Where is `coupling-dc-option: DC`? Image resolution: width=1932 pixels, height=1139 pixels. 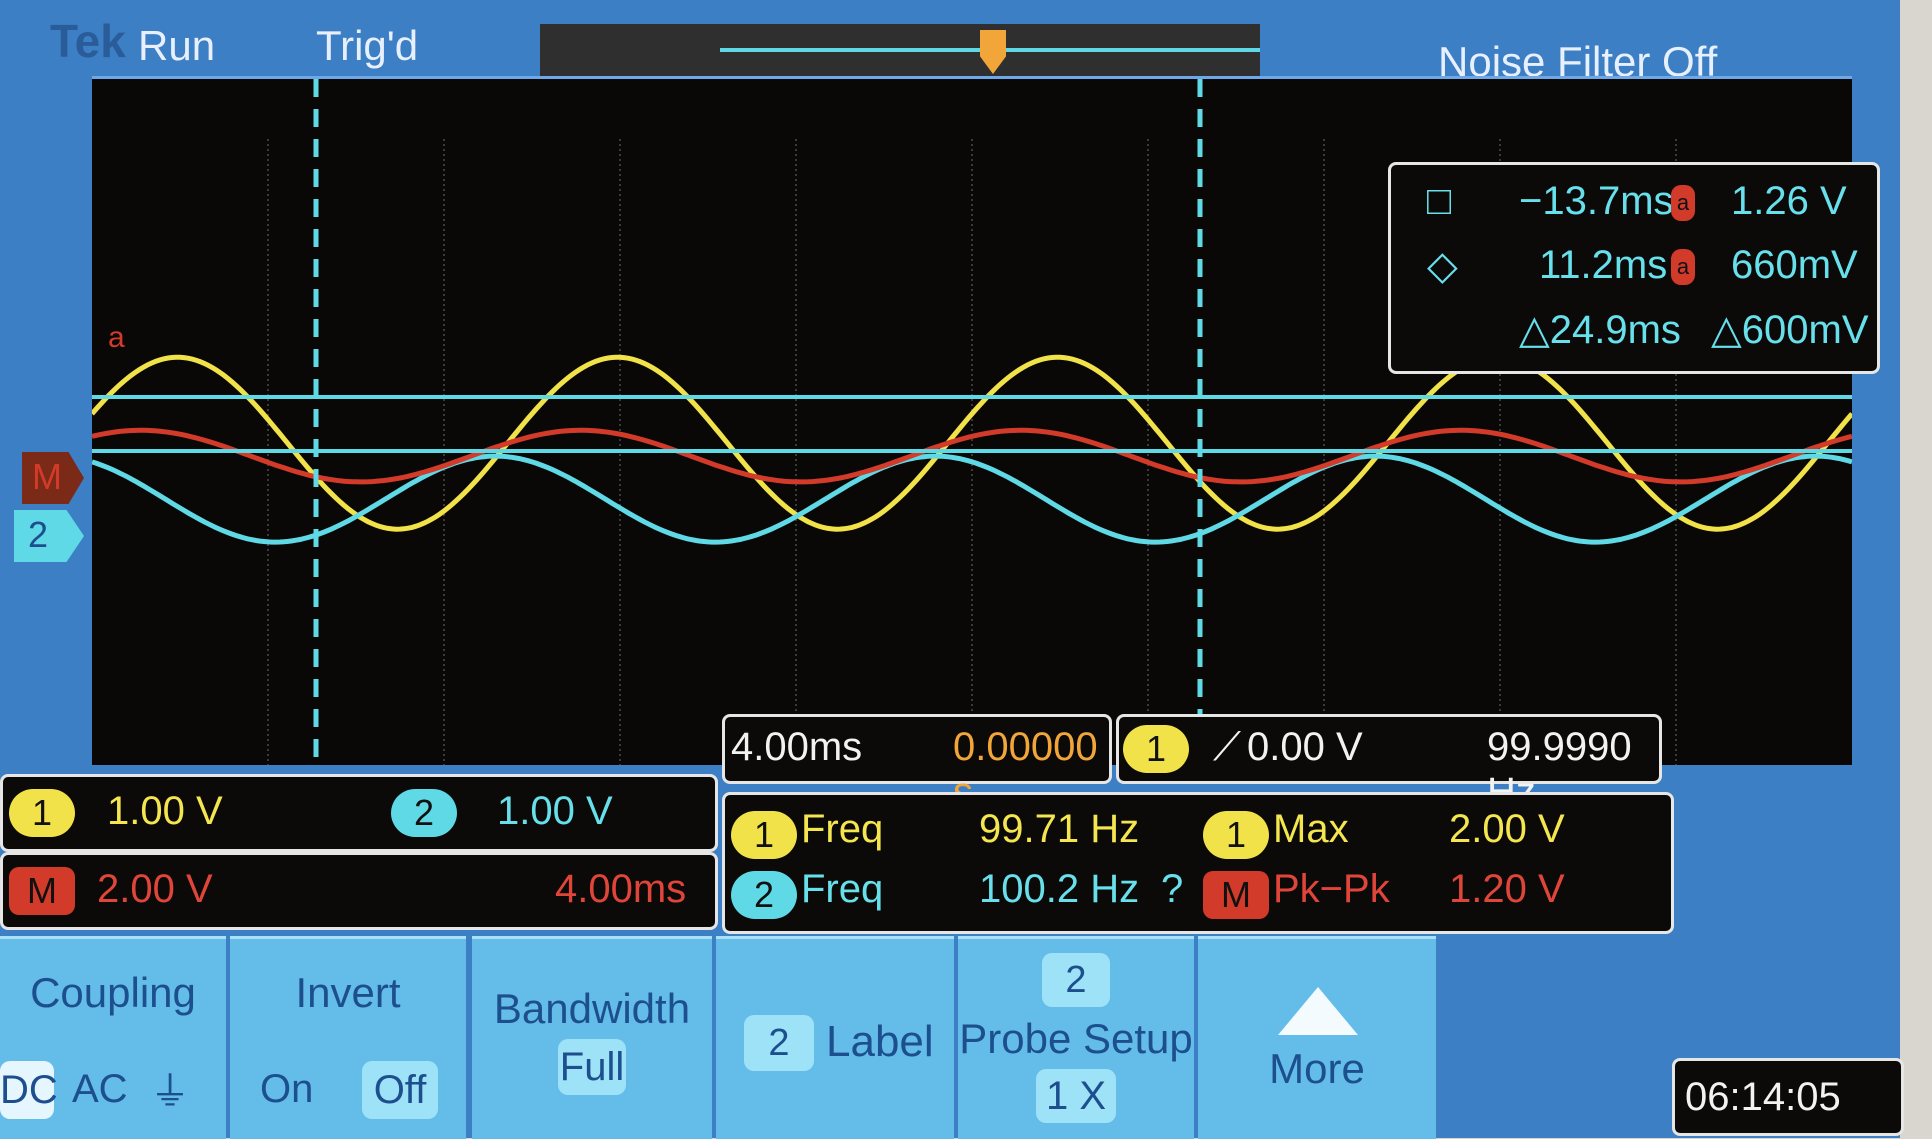
coupling-dc-option: DC is located at coordinates (29, 1090).